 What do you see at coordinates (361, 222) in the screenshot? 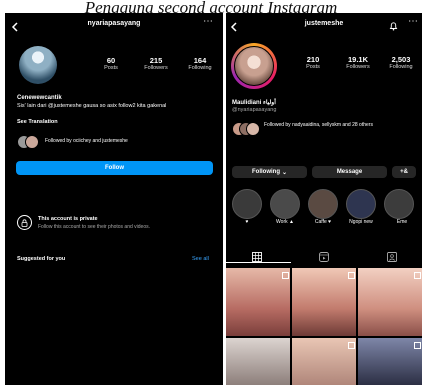
I see `highlight-label: Ngopi new` at bounding box center [361, 222].